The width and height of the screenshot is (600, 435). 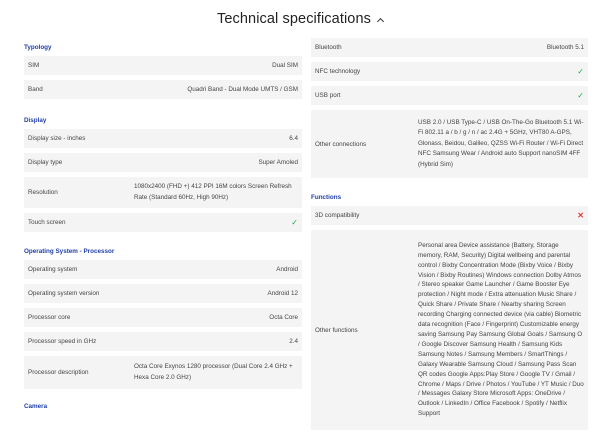 What do you see at coordinates (57, 138) in the screenshot?
I see `spec-label: Display size - inches` at bounding box center [57, 138].